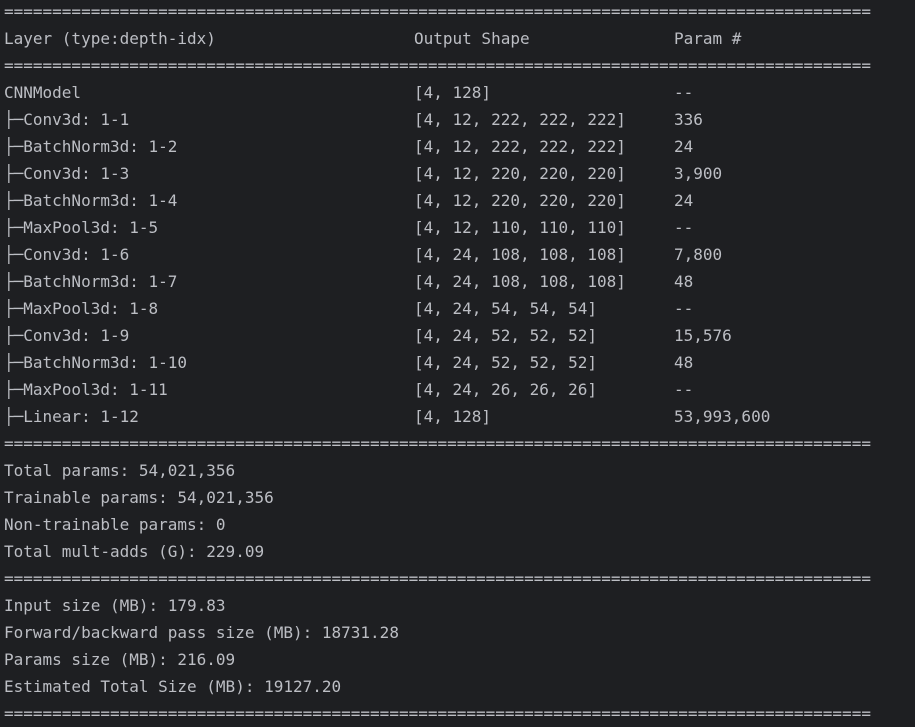  What do you see at coordinates (115, 605) in the screenshot?
I see `input-size: Input size (MB): 179.83` at bounding box center [115, 605].